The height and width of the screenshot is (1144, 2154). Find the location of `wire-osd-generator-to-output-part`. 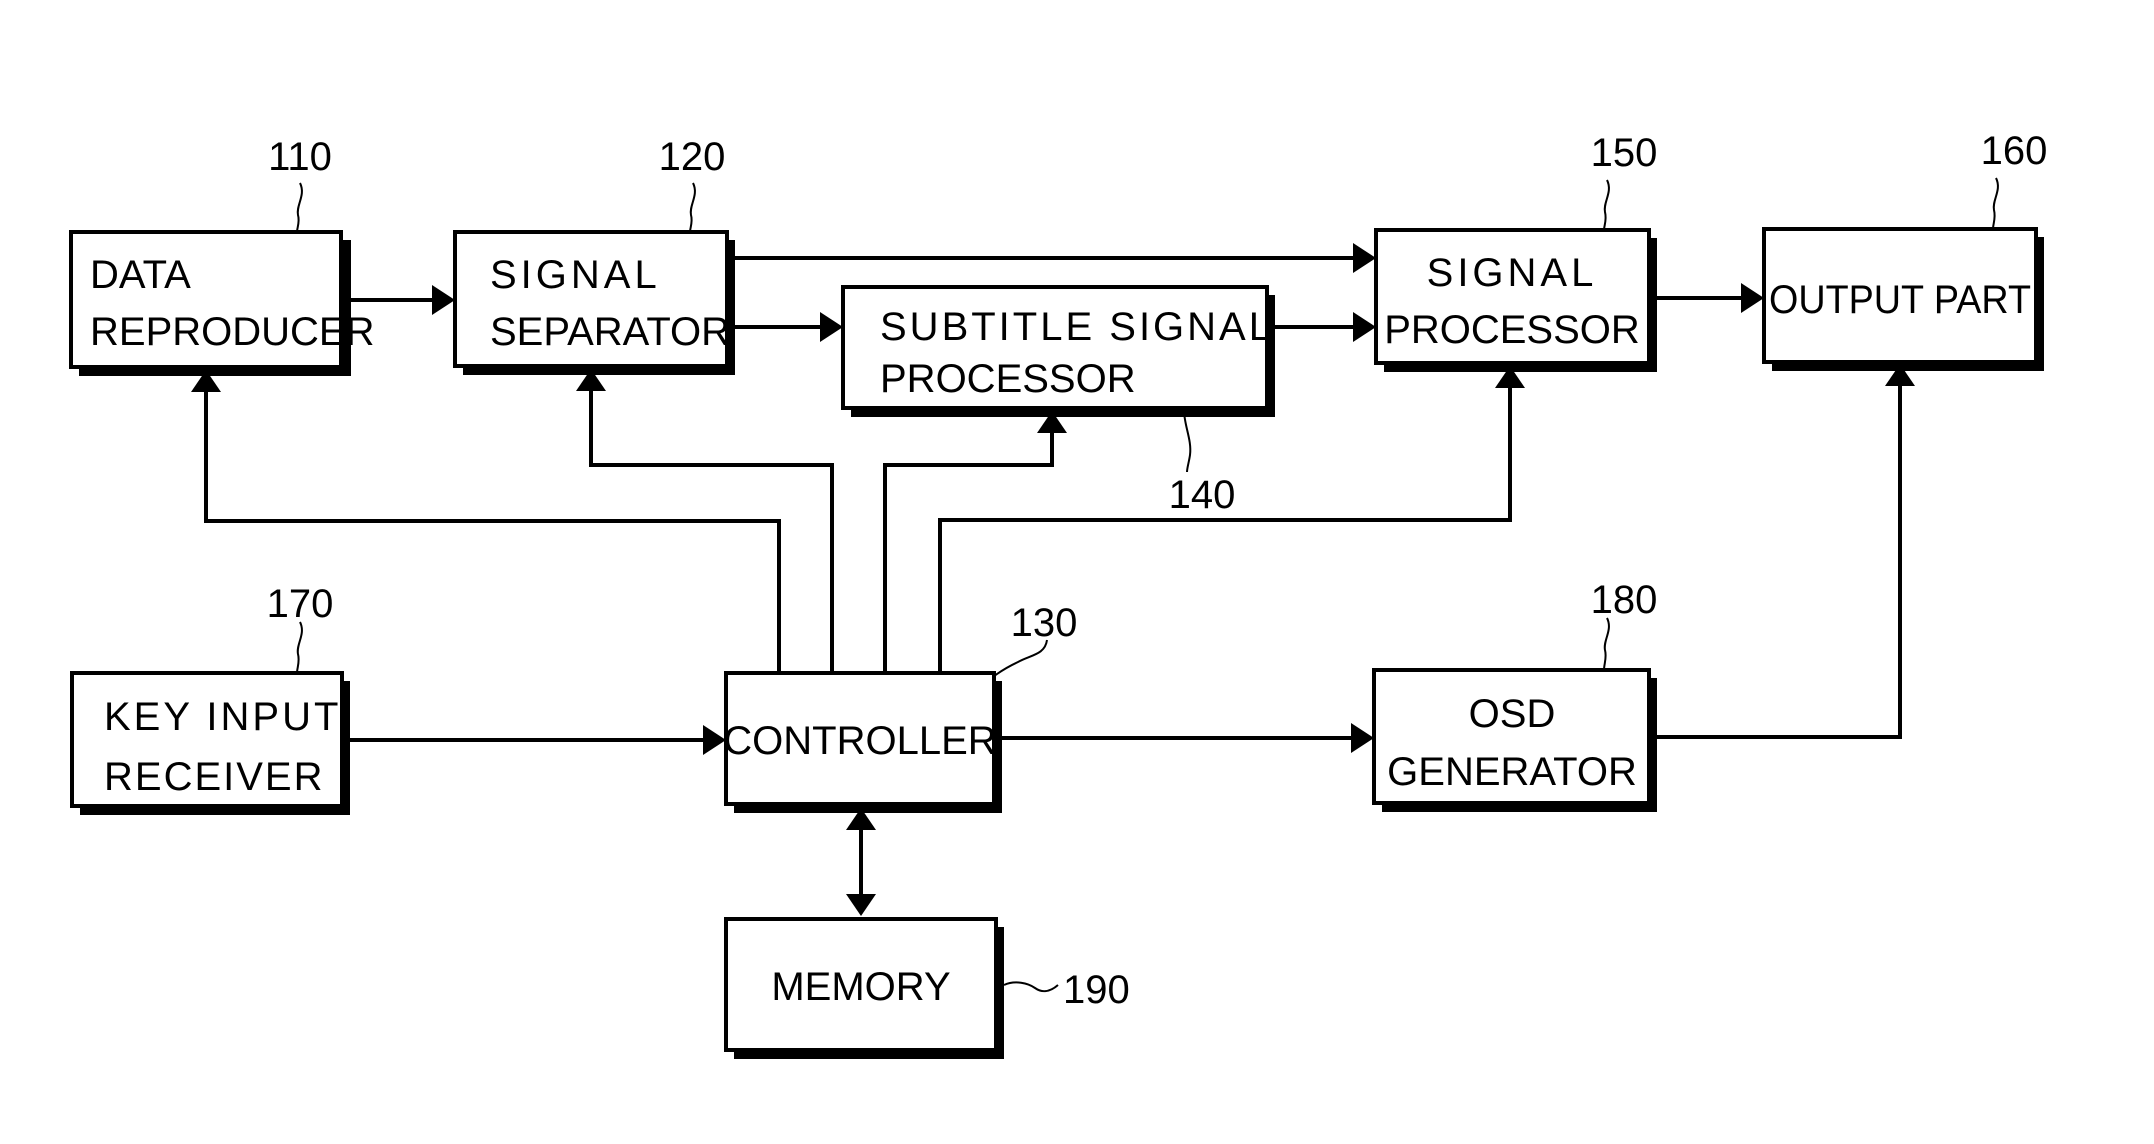

wire-osd-generator-to-output-part is located at coordinates (1777, 562).